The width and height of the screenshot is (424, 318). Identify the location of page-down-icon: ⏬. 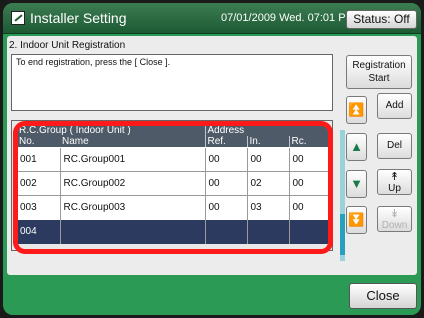
(356, 219).